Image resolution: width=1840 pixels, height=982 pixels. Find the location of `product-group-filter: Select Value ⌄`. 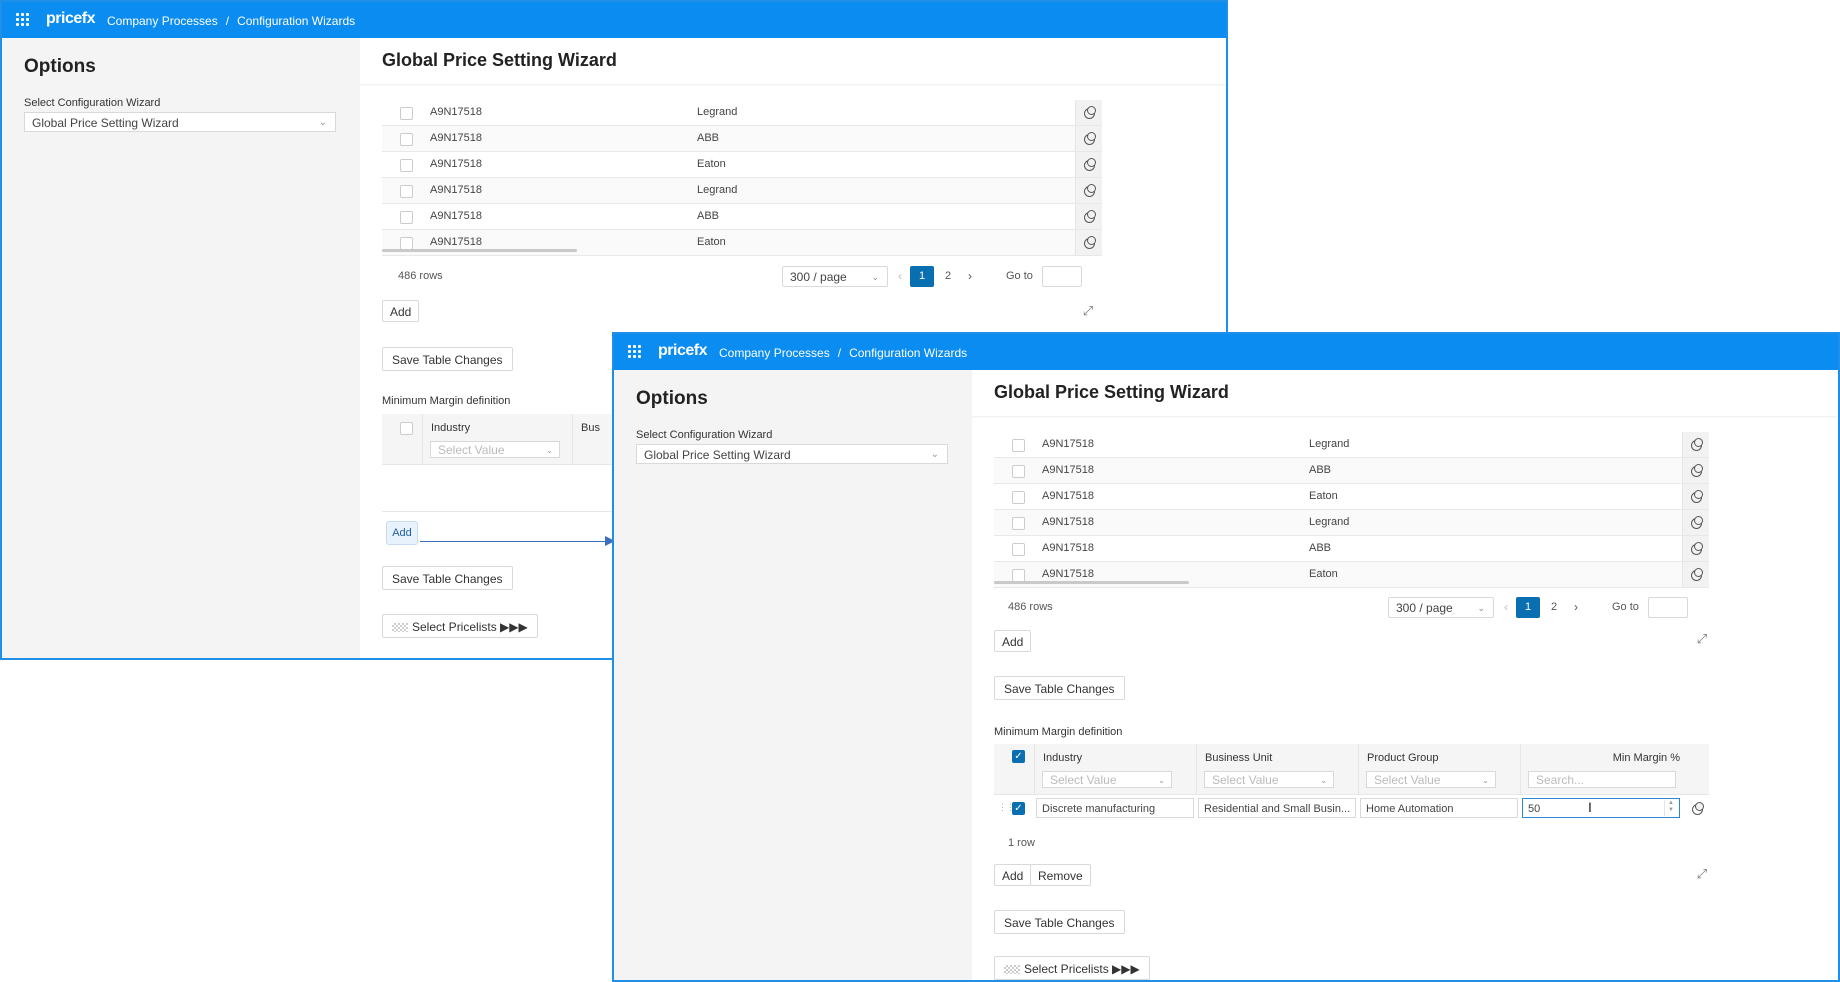

product-group-filter: Select Value ⌄ is located at coordinates (1431, 779).